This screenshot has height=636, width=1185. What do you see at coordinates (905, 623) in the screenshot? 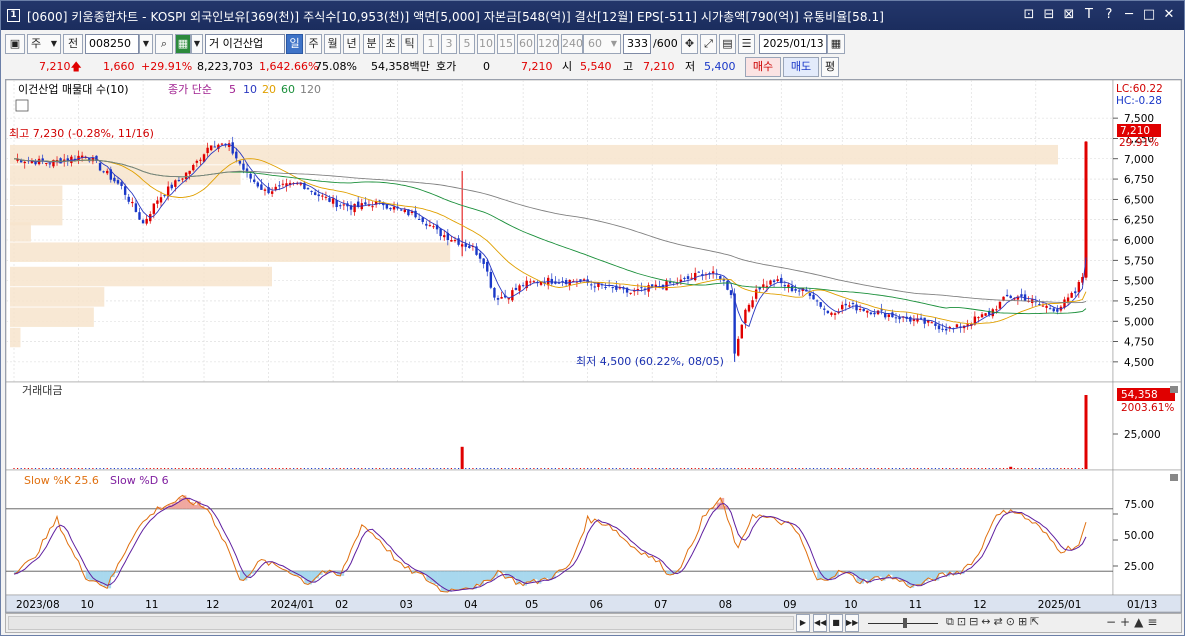
I see `zoom-slider-handle` at bounding box center [905, 623].